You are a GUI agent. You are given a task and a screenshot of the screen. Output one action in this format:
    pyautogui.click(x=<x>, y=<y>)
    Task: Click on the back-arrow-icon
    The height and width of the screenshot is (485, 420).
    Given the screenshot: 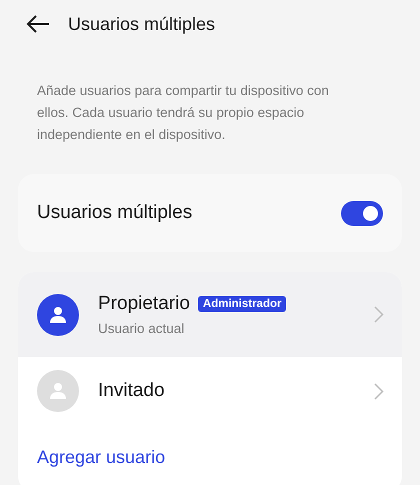 What is the action you would take?
    pyautogui.click(x=38, y=24)
    